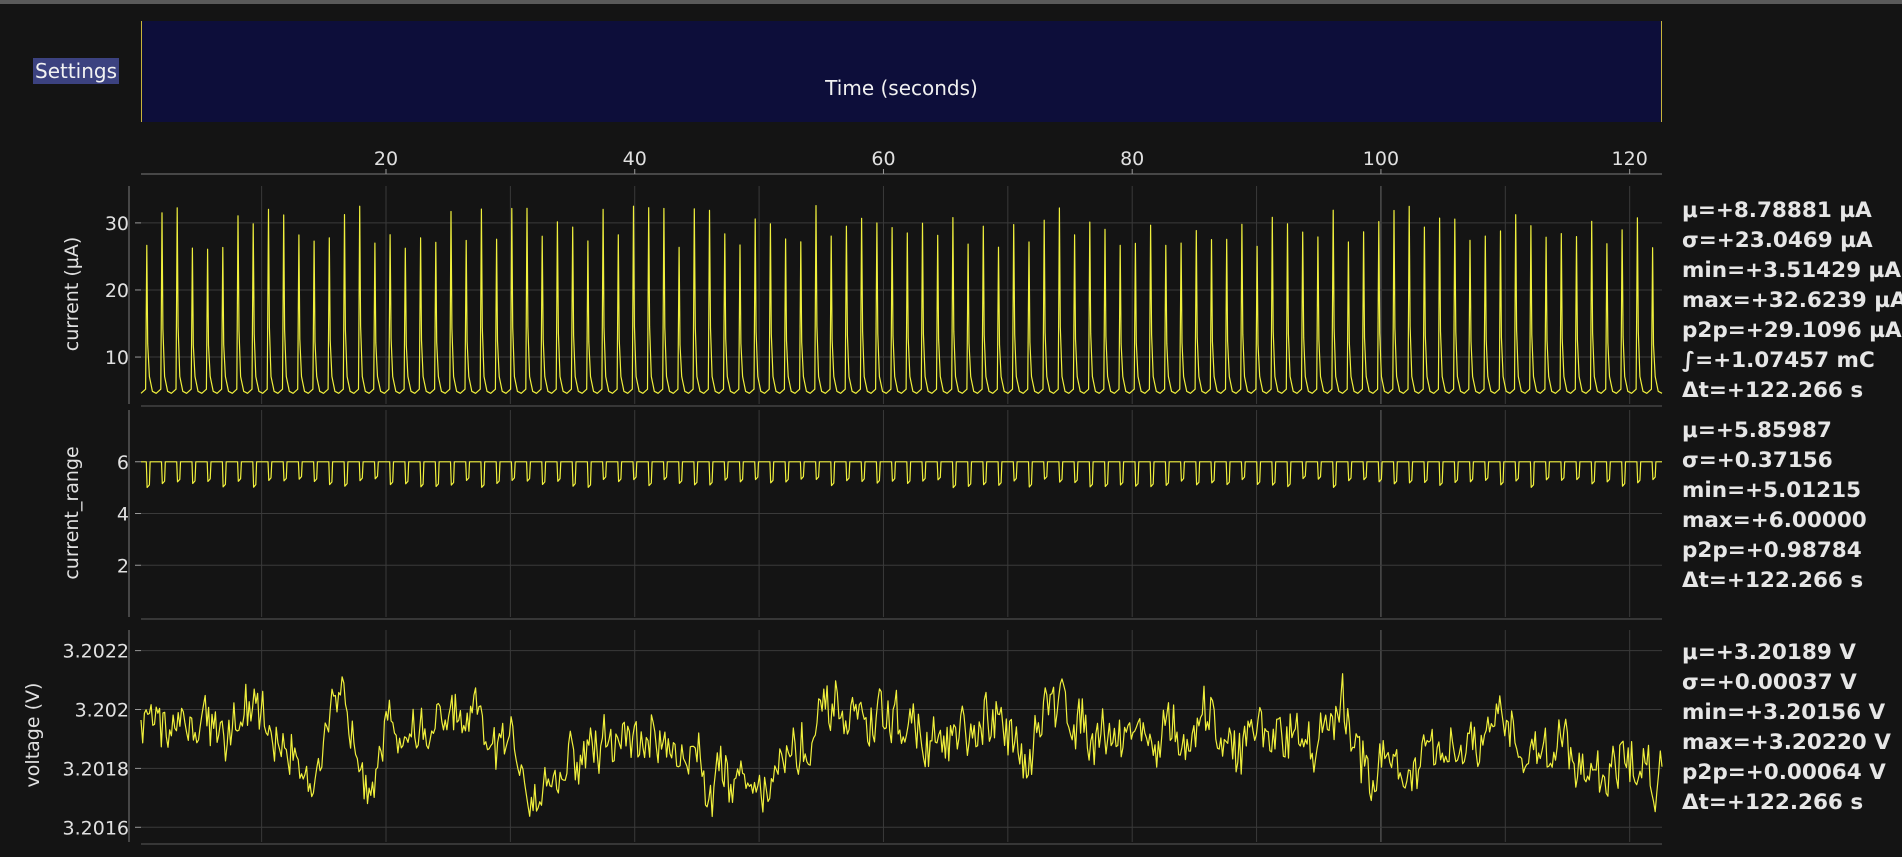  What do you see at coordinates (123, 515) in the screenshot?
I see `y-tick-label: 4` at bounding box center [123, 515].